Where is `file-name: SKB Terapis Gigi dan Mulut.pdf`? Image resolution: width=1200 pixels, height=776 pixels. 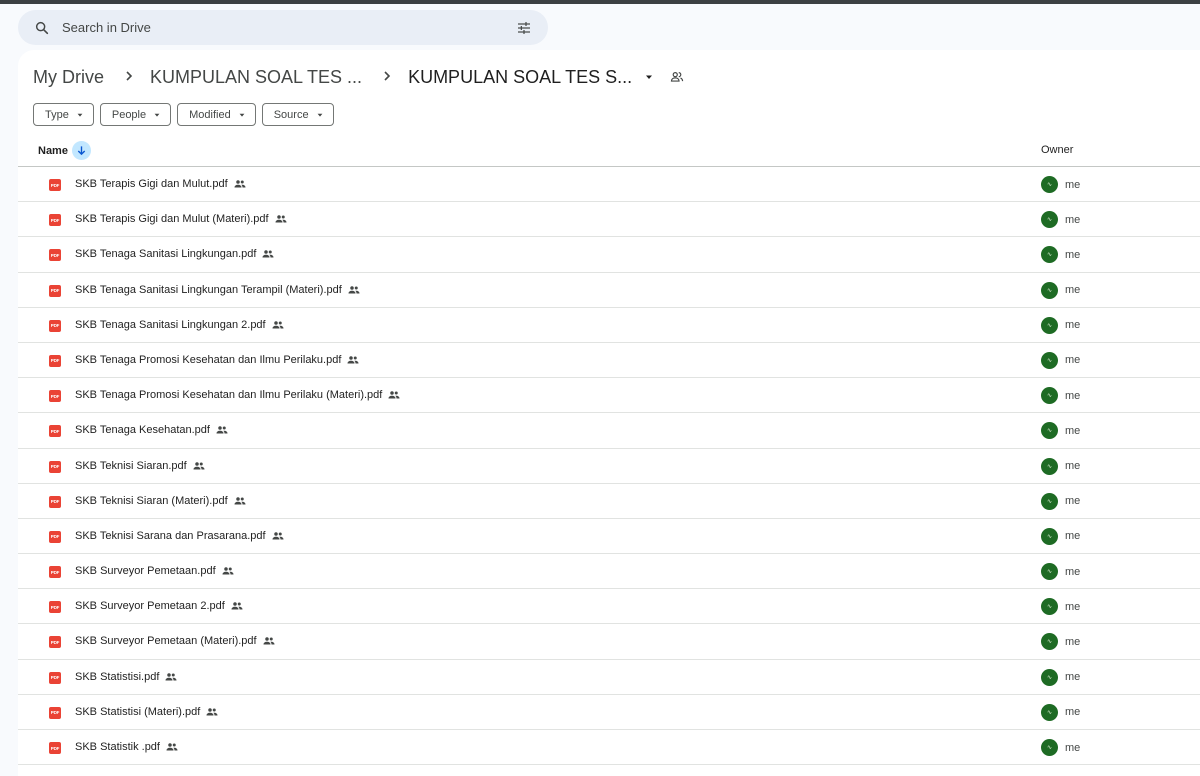 file-name: SKB Terapis Gigi dan Mulut.pdf is located at coordinates (151, 184).